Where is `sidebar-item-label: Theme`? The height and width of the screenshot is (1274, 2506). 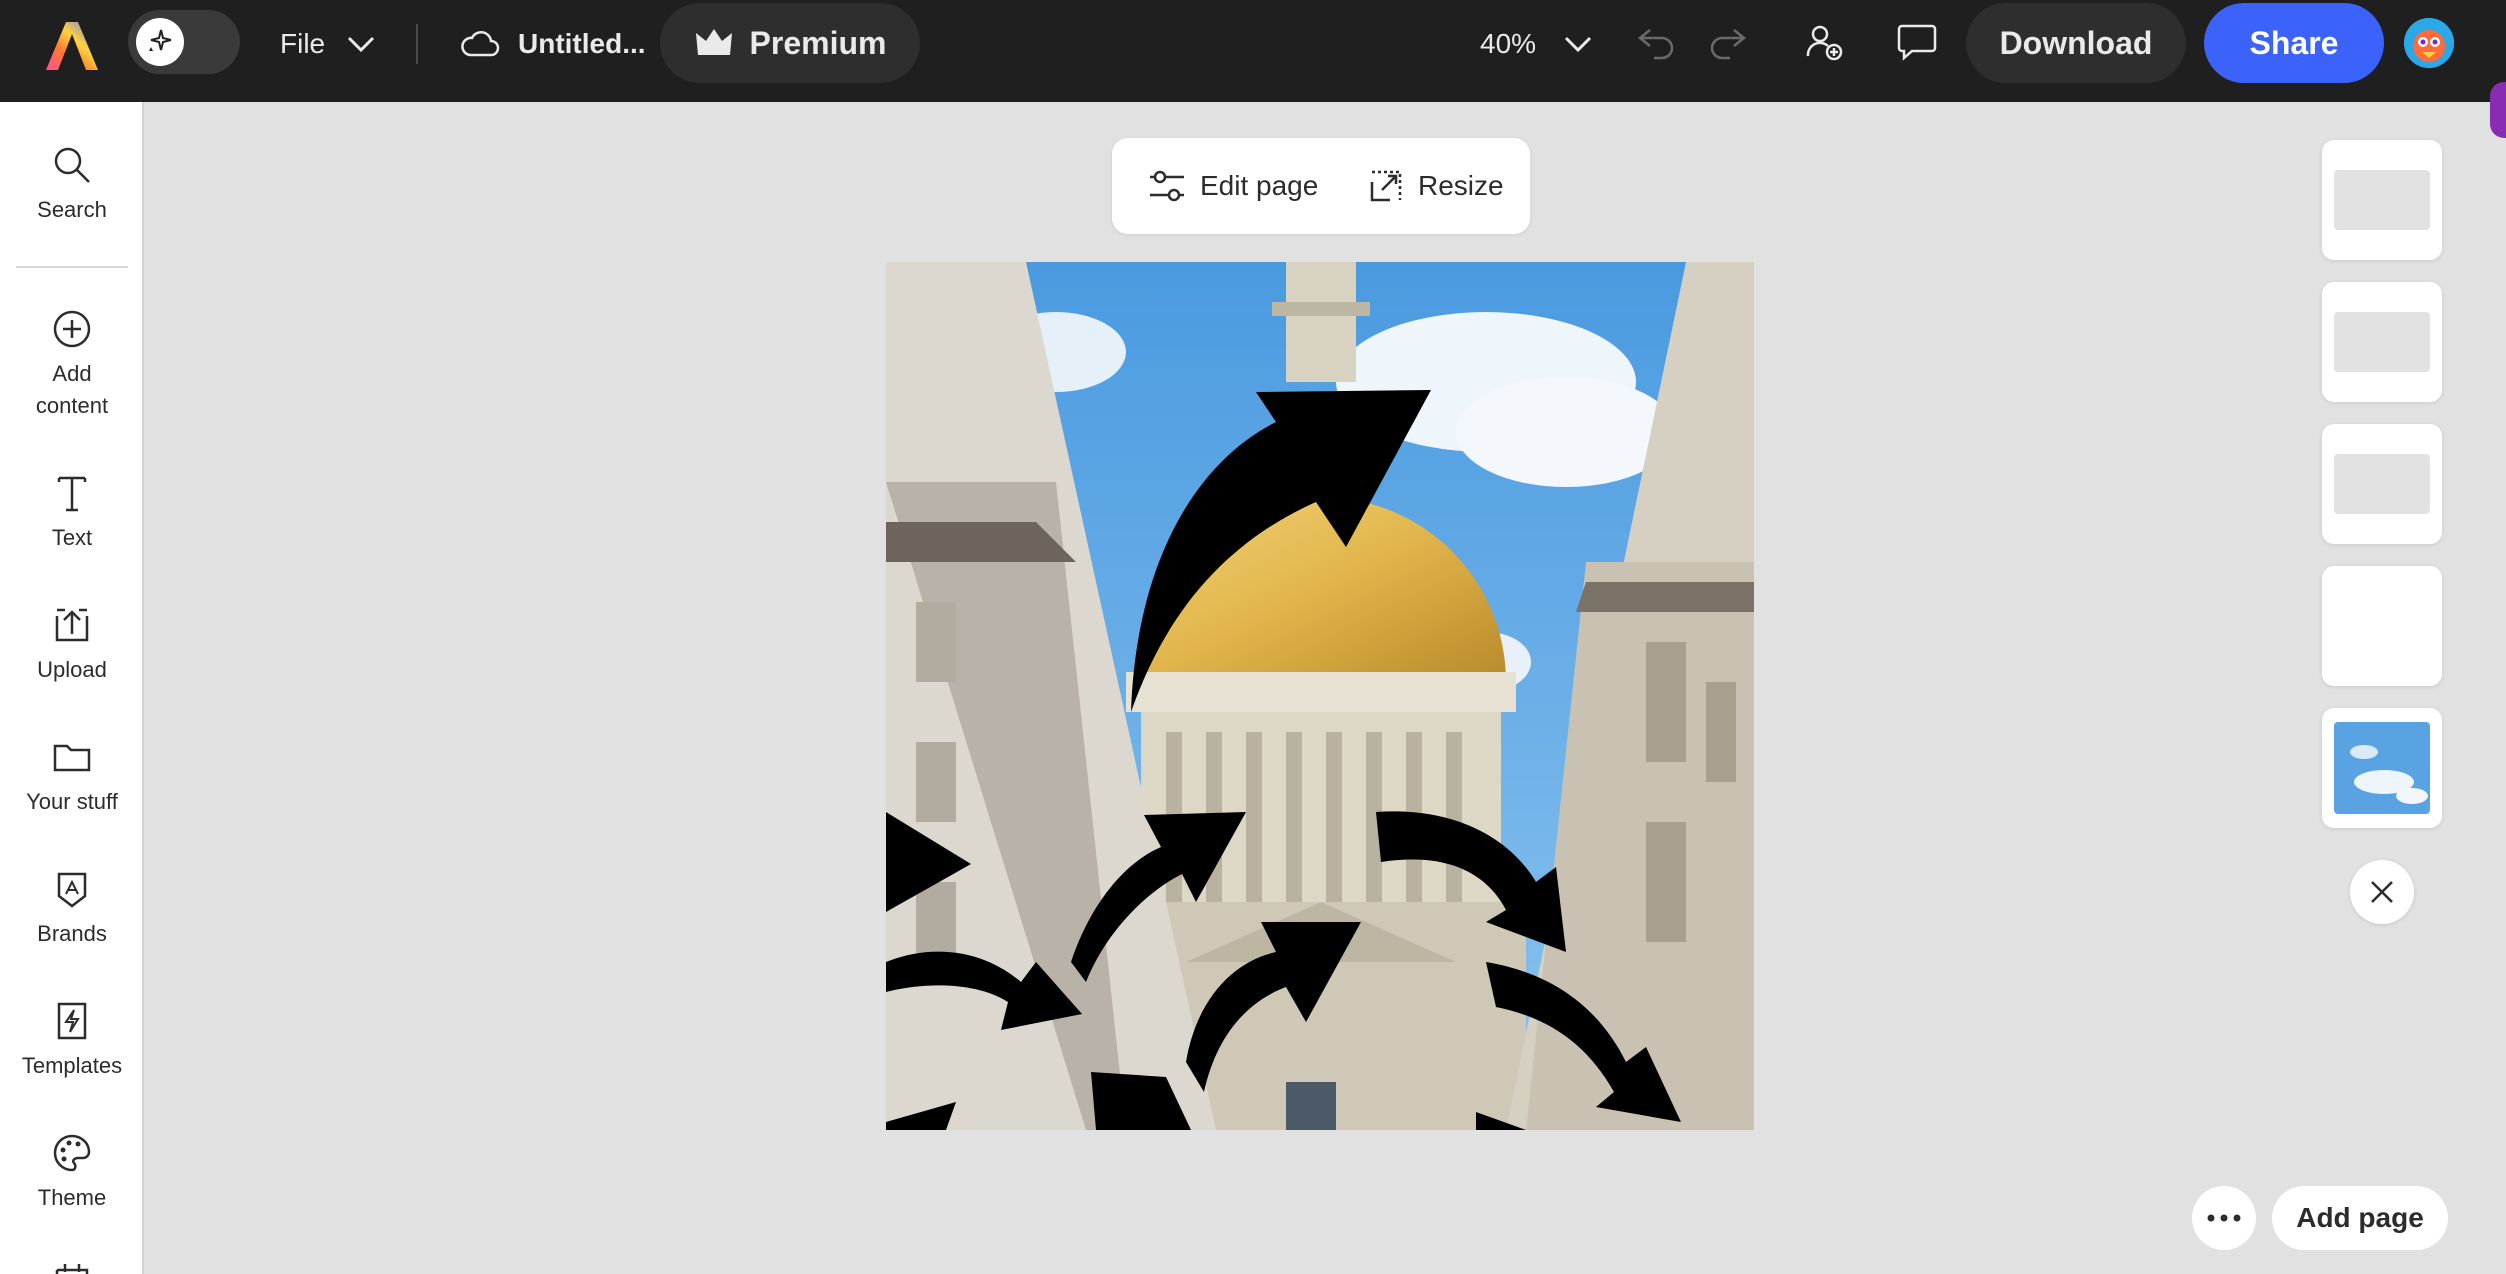
sidebar-item-label: Theme is located at coordinates (72, 1197).